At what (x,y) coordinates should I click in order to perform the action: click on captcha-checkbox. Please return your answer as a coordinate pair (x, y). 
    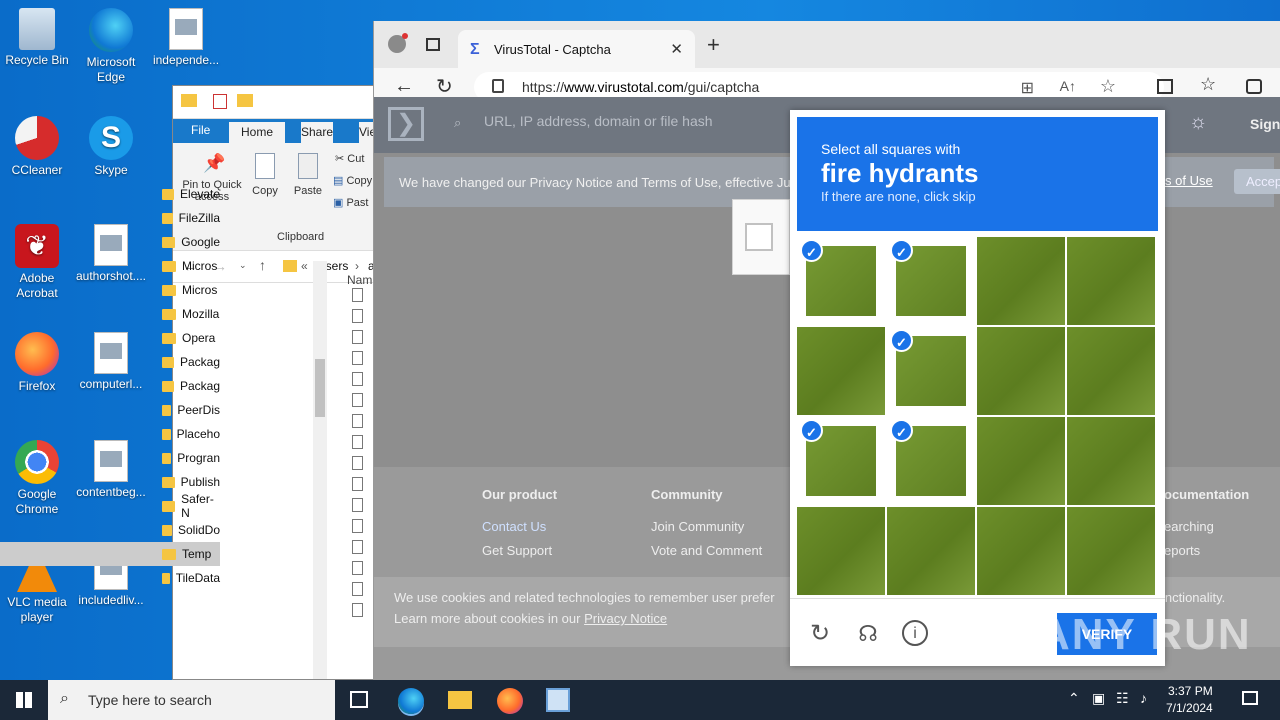
    Looking at the image, I should click on (759, 237).